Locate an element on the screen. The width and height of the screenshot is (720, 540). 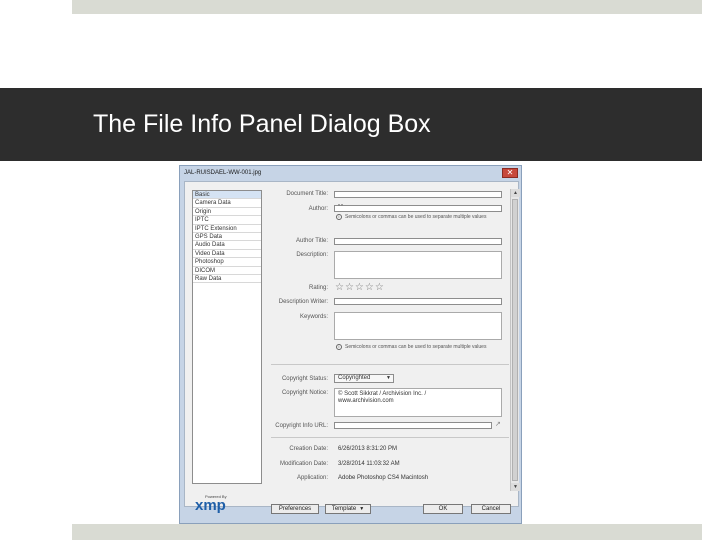
xmp-logo-text: xmp is located at coordinates (210, 505).